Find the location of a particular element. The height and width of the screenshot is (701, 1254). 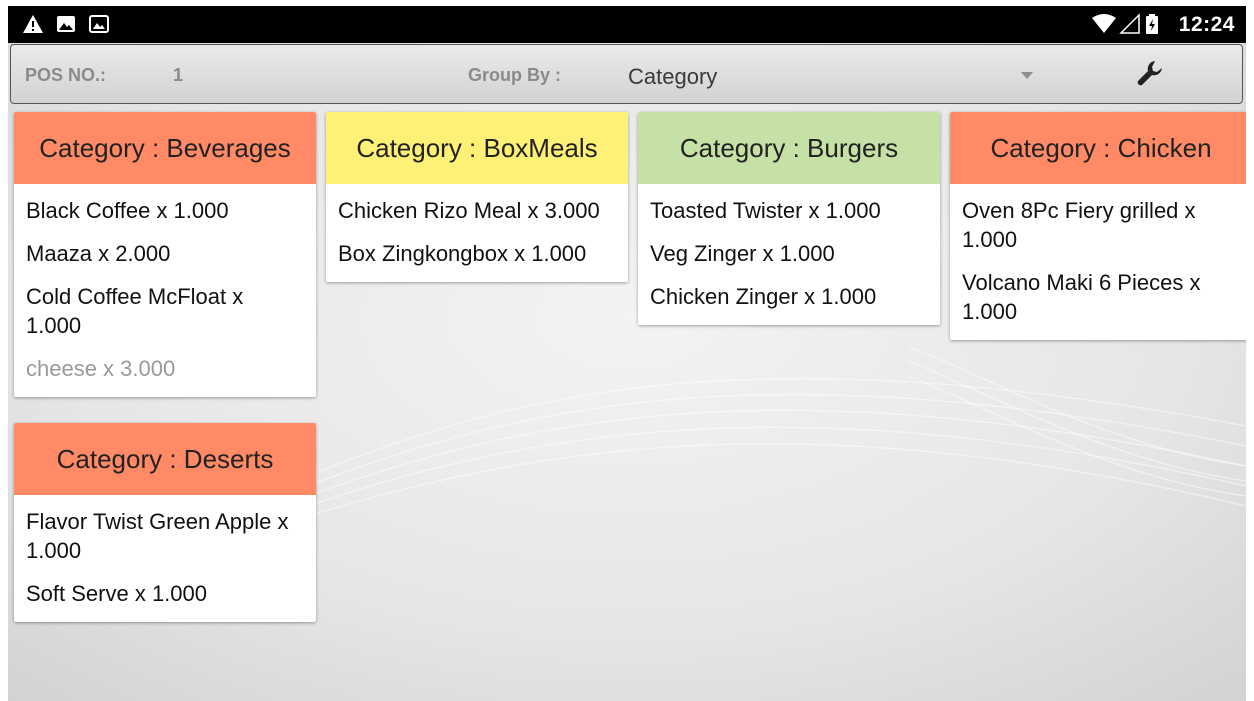

image-icon is located at coordinates (66, 24).